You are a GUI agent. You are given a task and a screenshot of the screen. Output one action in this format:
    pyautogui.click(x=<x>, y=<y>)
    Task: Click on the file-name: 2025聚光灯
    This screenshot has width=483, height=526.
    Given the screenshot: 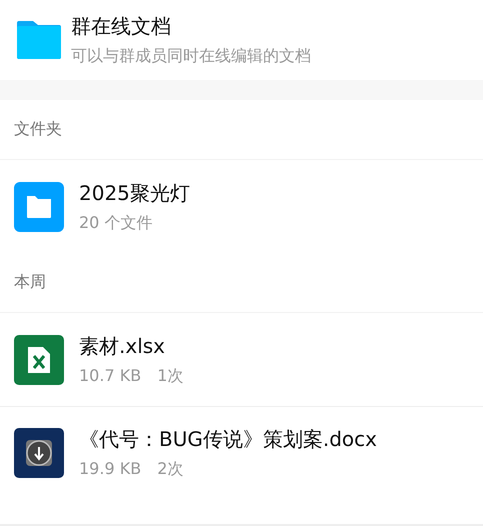 What is the action you would take?
    pyautogui.click(x=134, y=193)
    